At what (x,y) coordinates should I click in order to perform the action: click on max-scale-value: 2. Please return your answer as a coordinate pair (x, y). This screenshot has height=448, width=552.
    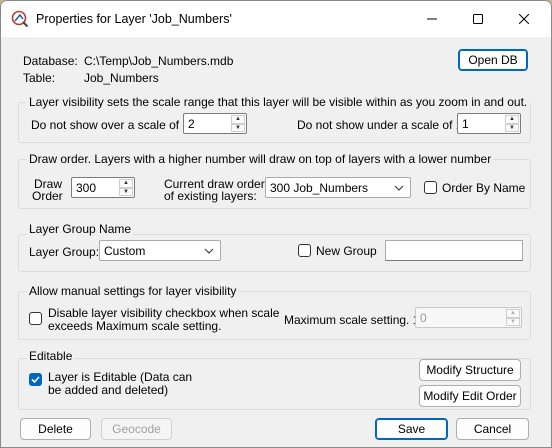
    Looking at the image, I should click on (191, 124).